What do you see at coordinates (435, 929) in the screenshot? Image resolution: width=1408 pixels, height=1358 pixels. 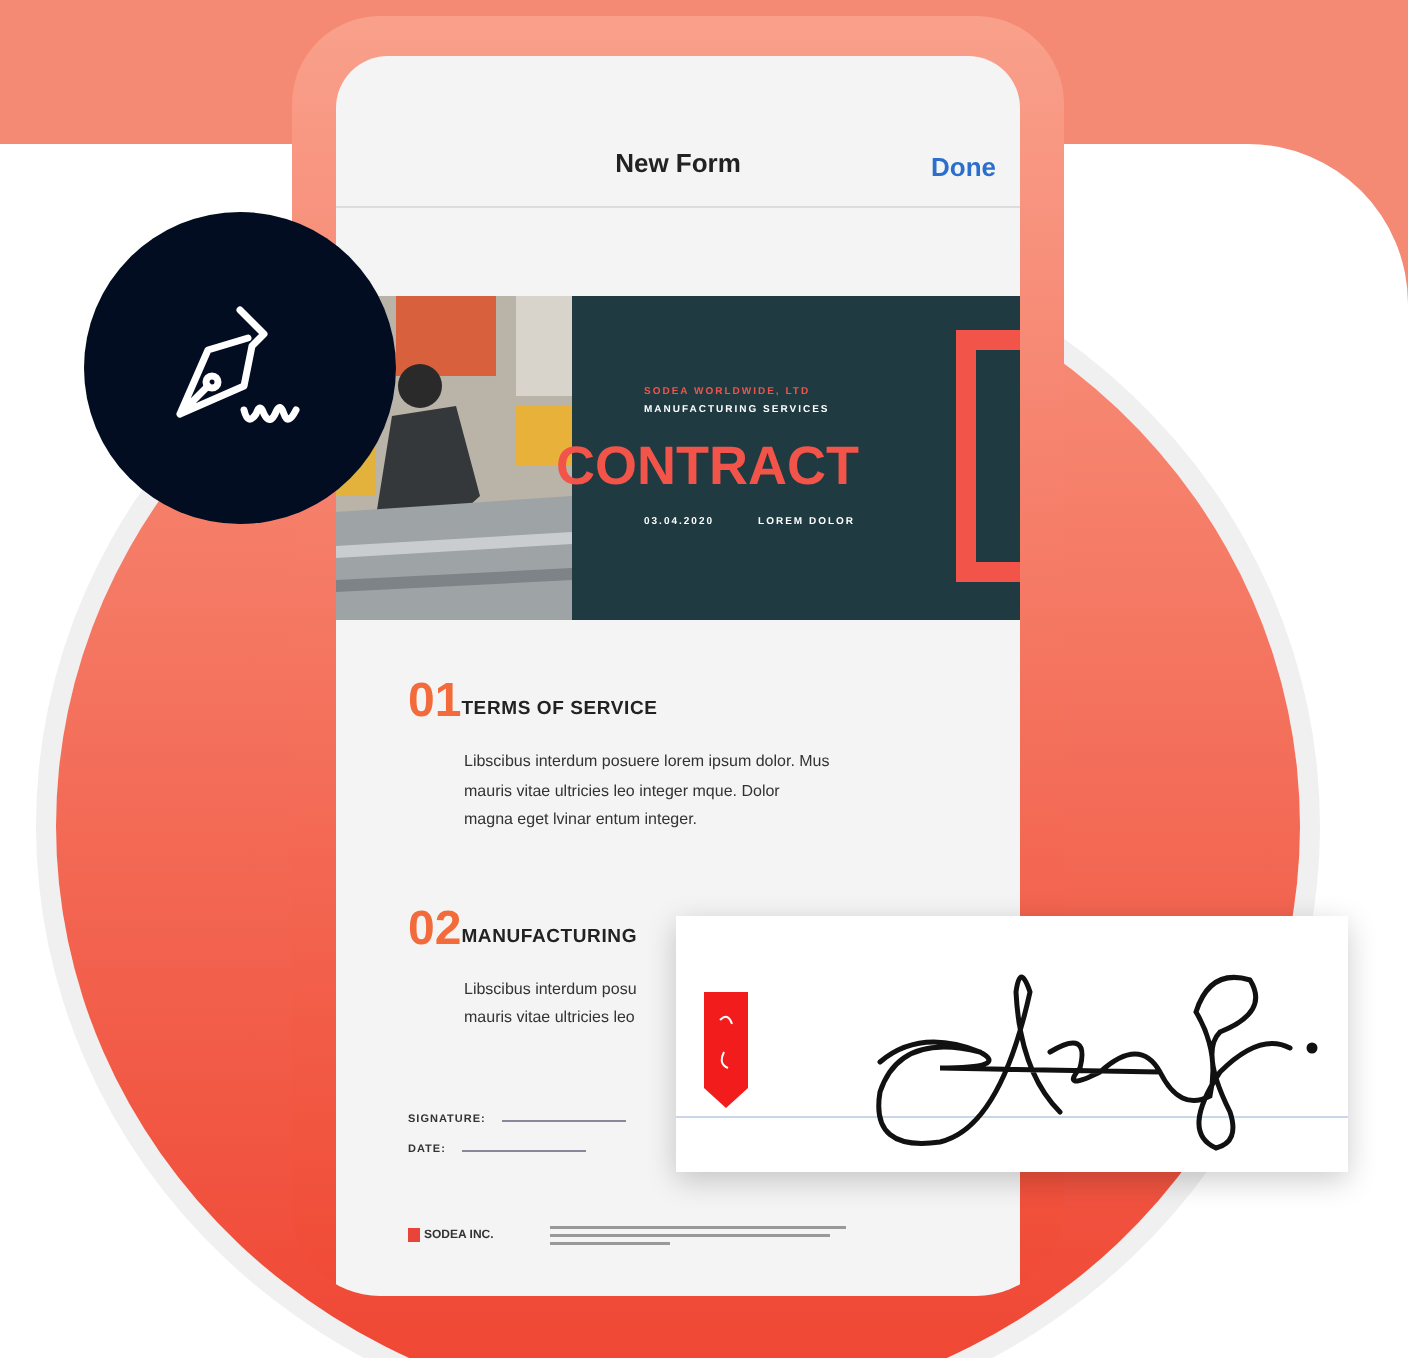 I see `section-number: 02` at bounding box center [435, 929].